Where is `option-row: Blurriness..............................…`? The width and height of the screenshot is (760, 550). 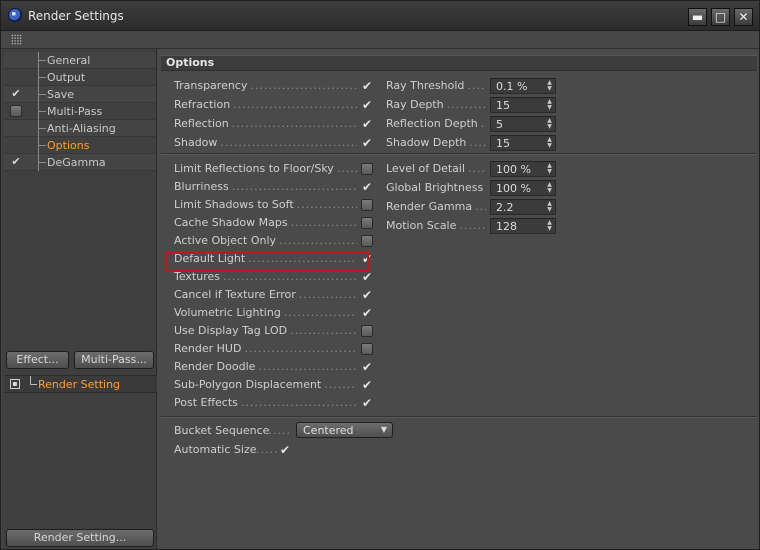
option-row: Blurriness..............................… is located at coordinates (274, 187).